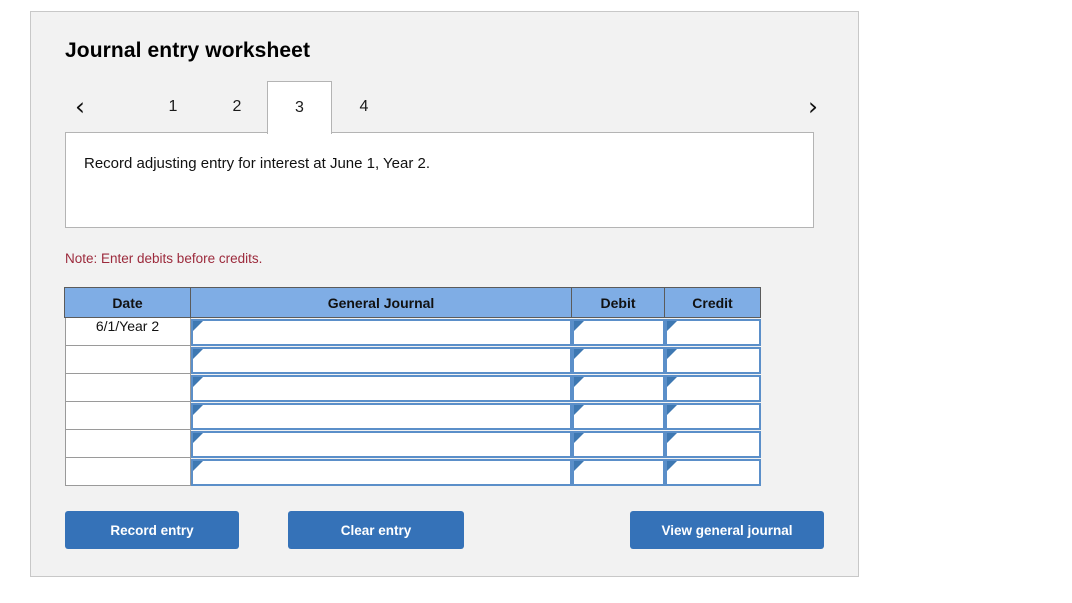  What do you see at coordinates (727, 530) in the screenshot?
I see `view-general-journal-button: View general journal` at bounding box center [727, 530].